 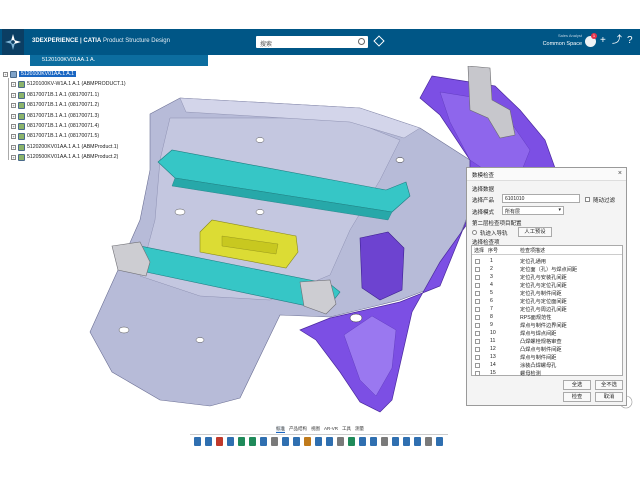 I want to click on sill-tower, so click(x=382, y=266).